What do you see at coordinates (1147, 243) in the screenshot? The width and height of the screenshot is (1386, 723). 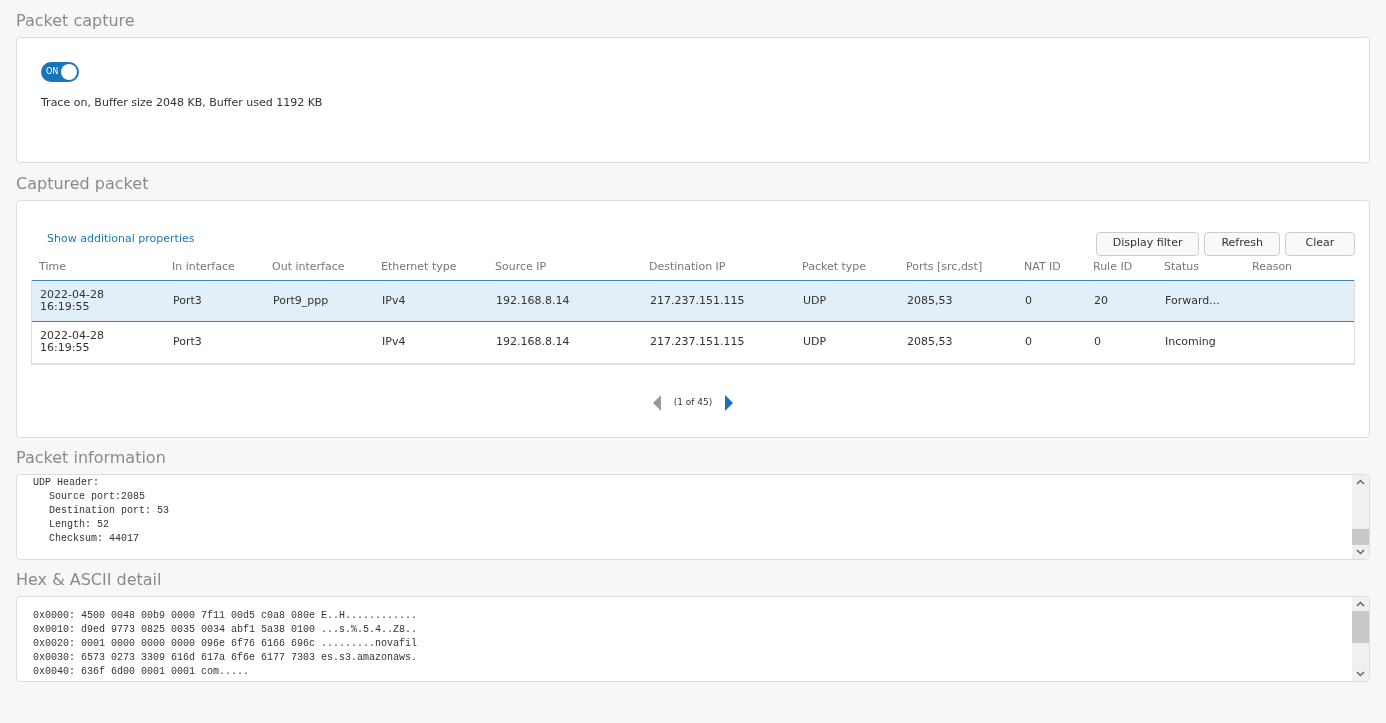 I see `toolbar-button: Display filter` at bounding box center [1147, 243].